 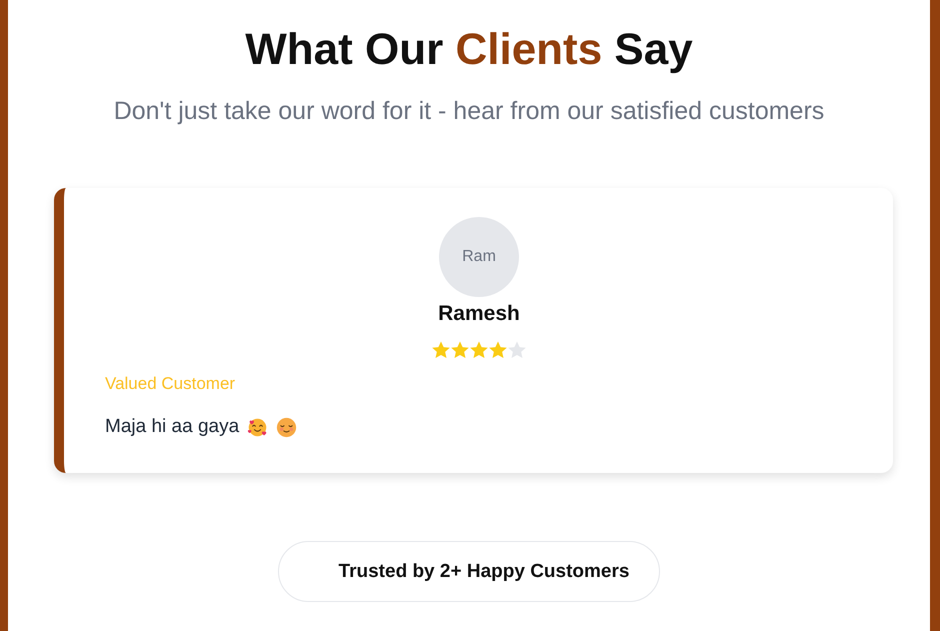 What do you see at coordinates (287, 427) in the screenshot?
I see `relieved-face-icon` at bounding box center [287, 427].